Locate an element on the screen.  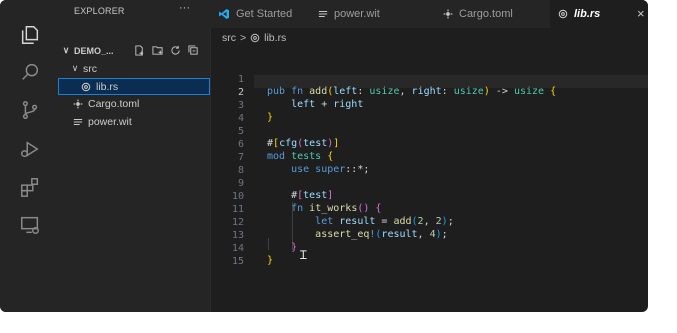
breadcrumb-file: lib.rs is located at coordinates (275, 38).